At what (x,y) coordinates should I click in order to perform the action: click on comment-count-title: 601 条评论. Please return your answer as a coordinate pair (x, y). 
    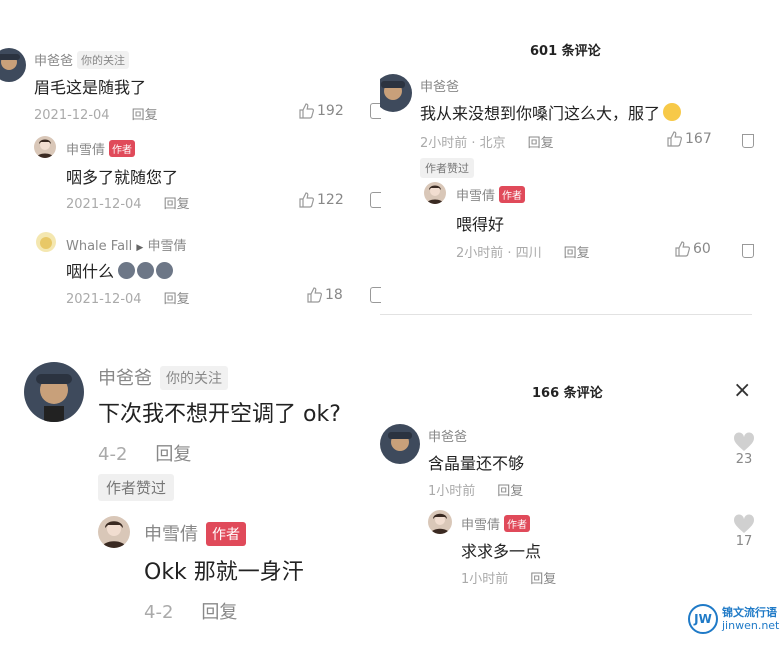
    Looking at the image, I should click on (565, 51).